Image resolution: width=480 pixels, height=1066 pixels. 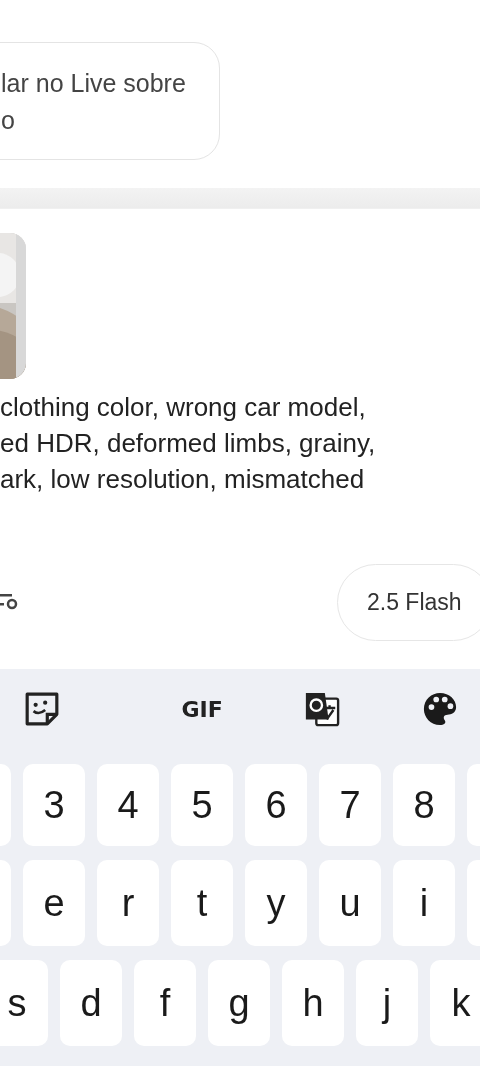 I want to click on keyboard-key: 6, so click(x=276, y=805).